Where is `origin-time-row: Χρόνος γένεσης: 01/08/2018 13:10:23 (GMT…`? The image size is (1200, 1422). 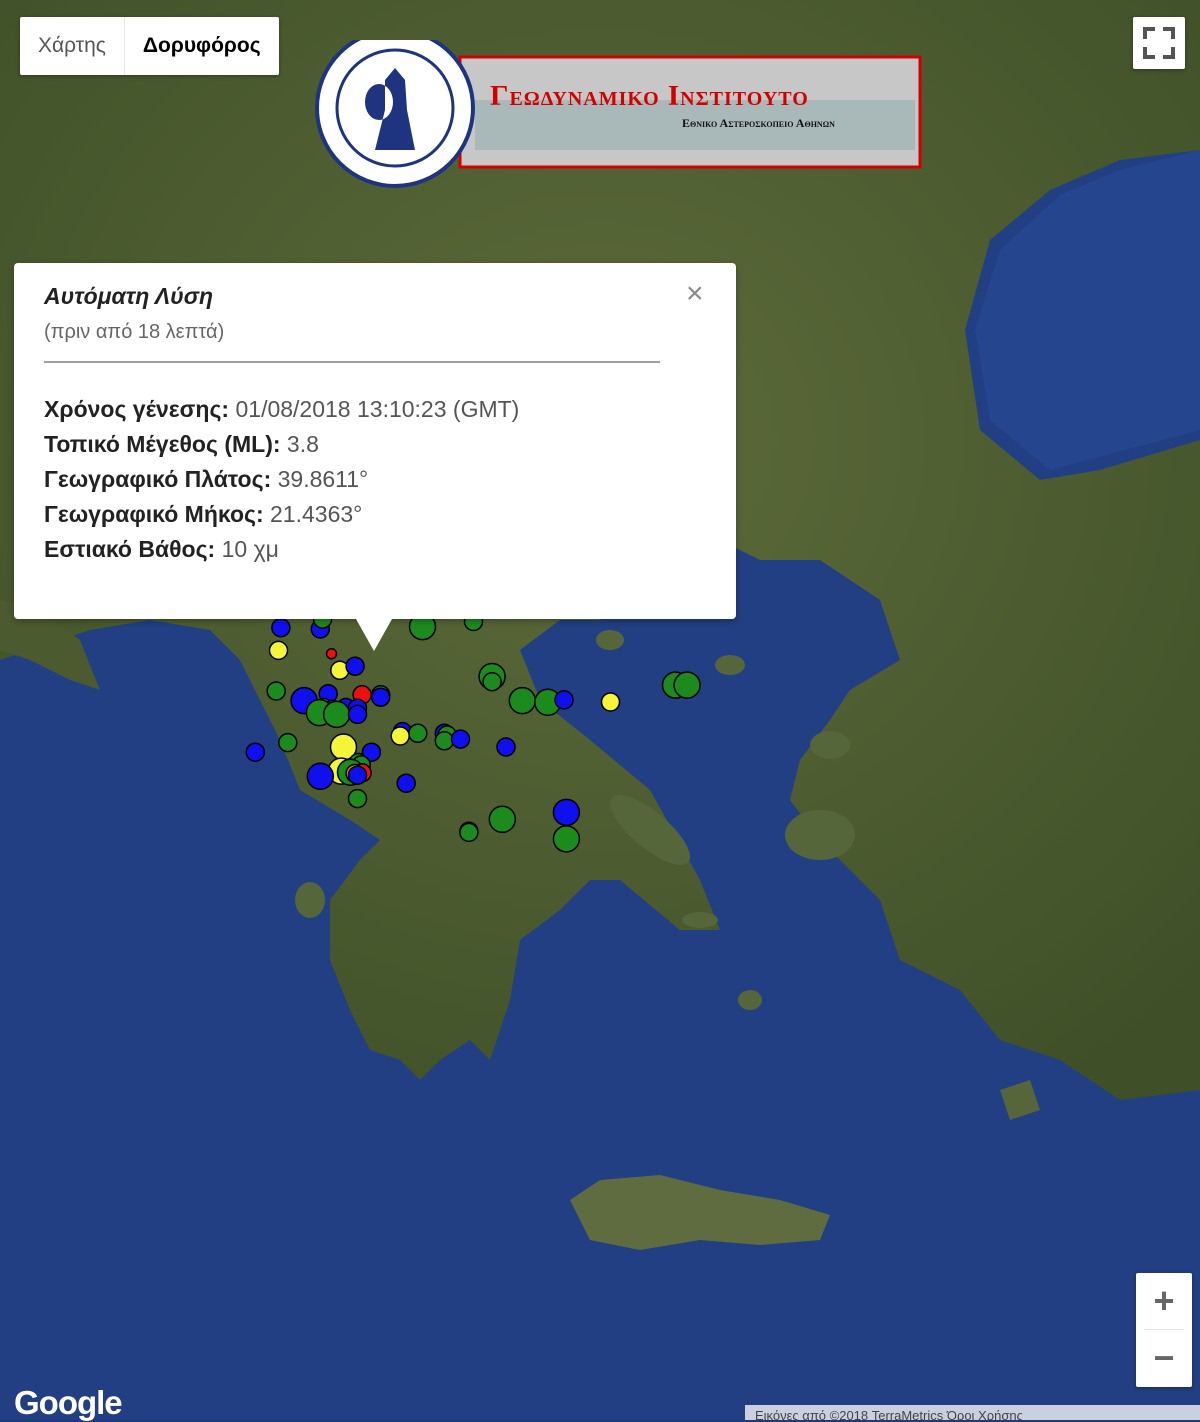
origin-time-row: Χρόνος γένεσης: 01/08/2018 13:10:23 (GMT… is located at coordinates (282, 409).